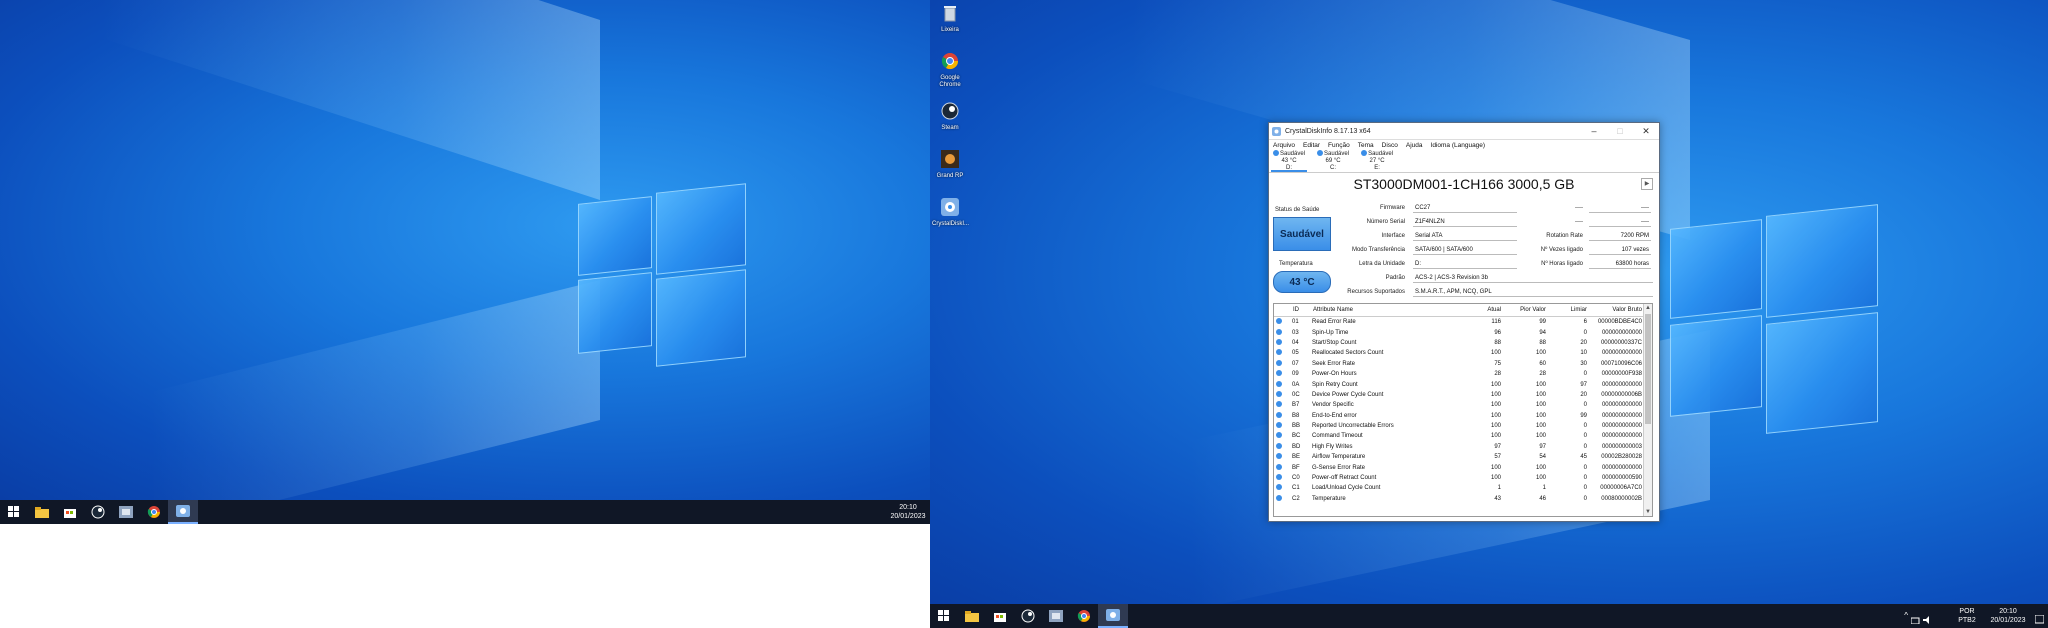  I want to click on cell-attribute-name: Spin-Up Time, so click(1330, 332).